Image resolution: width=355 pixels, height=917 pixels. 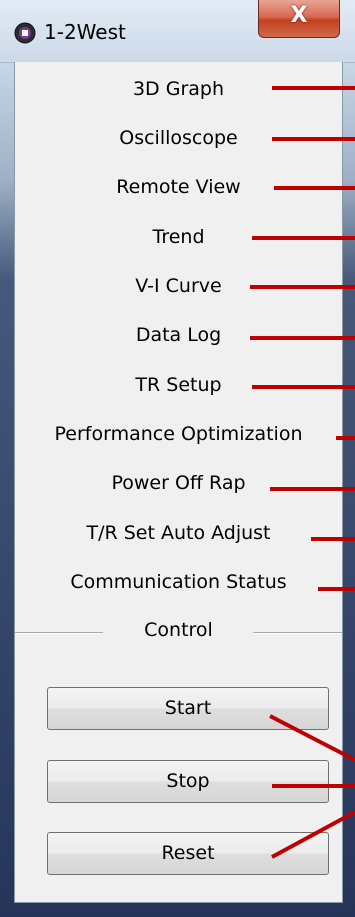 What do you see at coordinates (188, 781) in the screenshot?
I see `stop-button: Stop` at bounding box center [188, 781].